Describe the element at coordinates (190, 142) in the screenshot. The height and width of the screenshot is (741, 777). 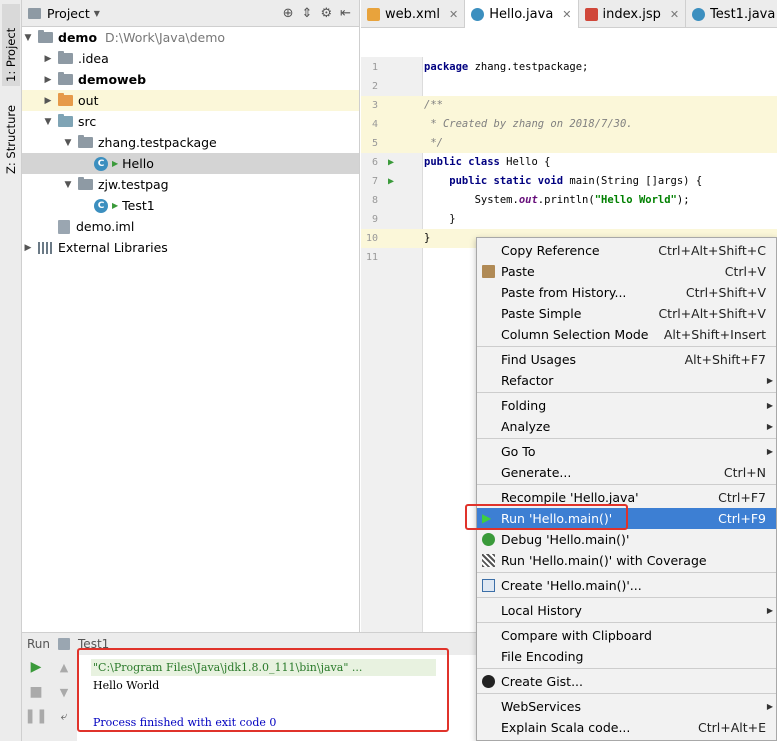
I see `tree-node-zhang-testpackage: ▼ zhang.testpackage` at that location.